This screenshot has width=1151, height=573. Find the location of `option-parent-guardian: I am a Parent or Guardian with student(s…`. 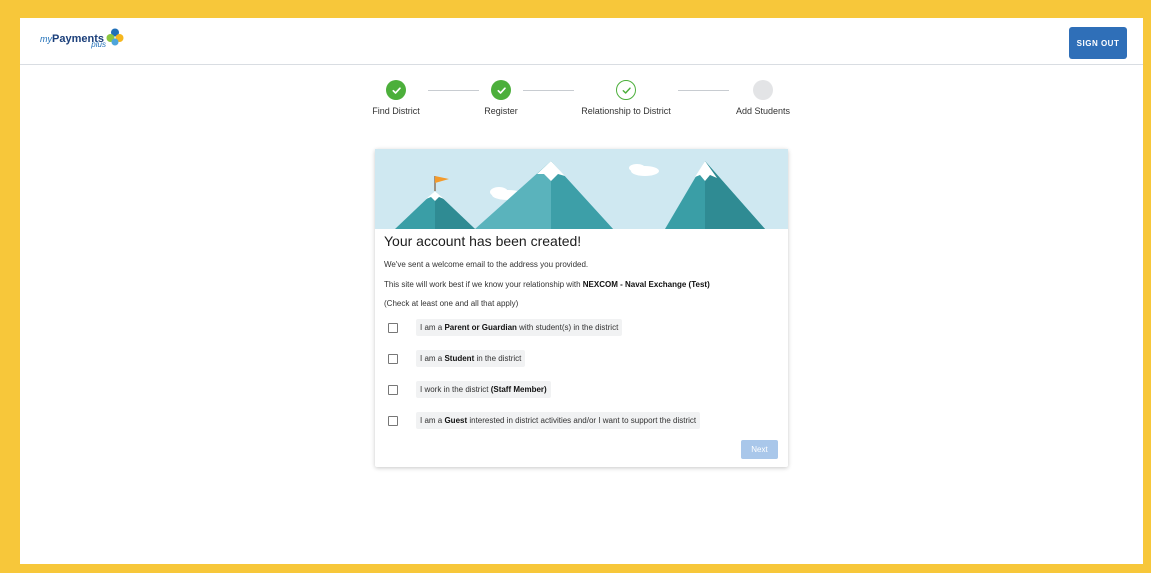

option-parent-guardian: I am a Parent or Guardian with student(s… is located at coordinates (505, 327).